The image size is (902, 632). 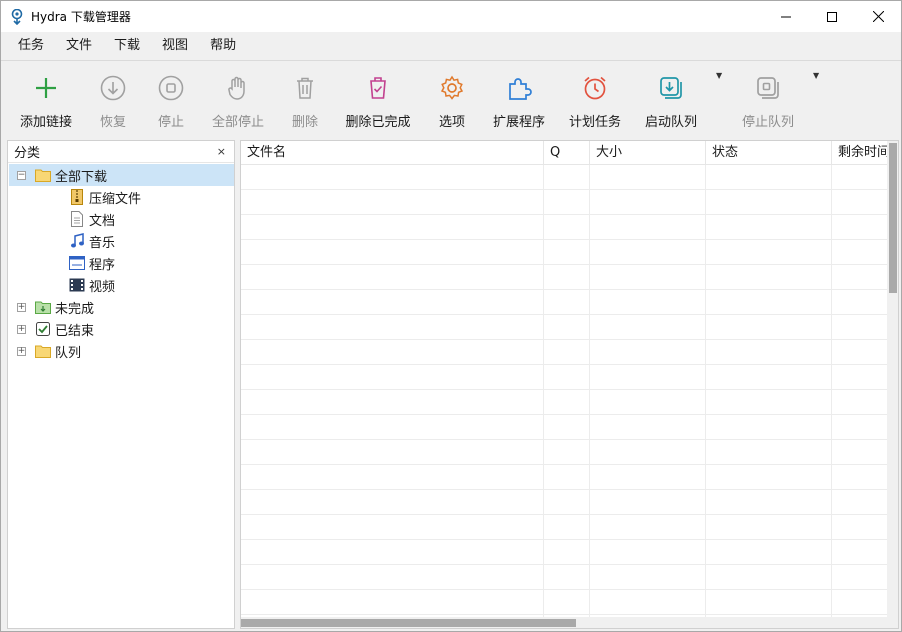 I want to click on panel-close-icon: ×, so click(x=221, y=151).